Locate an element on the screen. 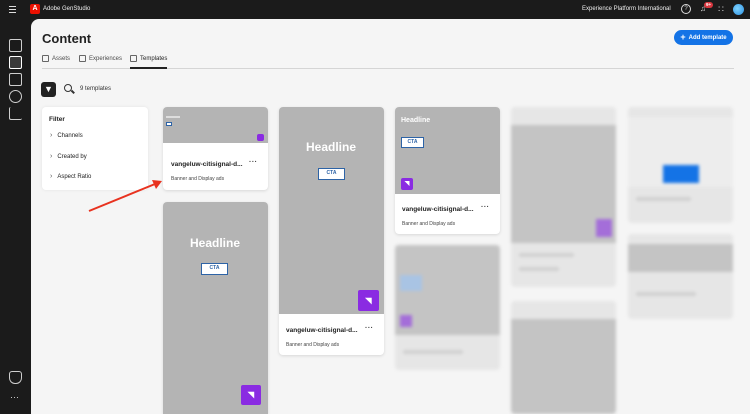 This screenshot has width=750, height=414. tab-experiences: Experiences is located at coordinates (101, 62).